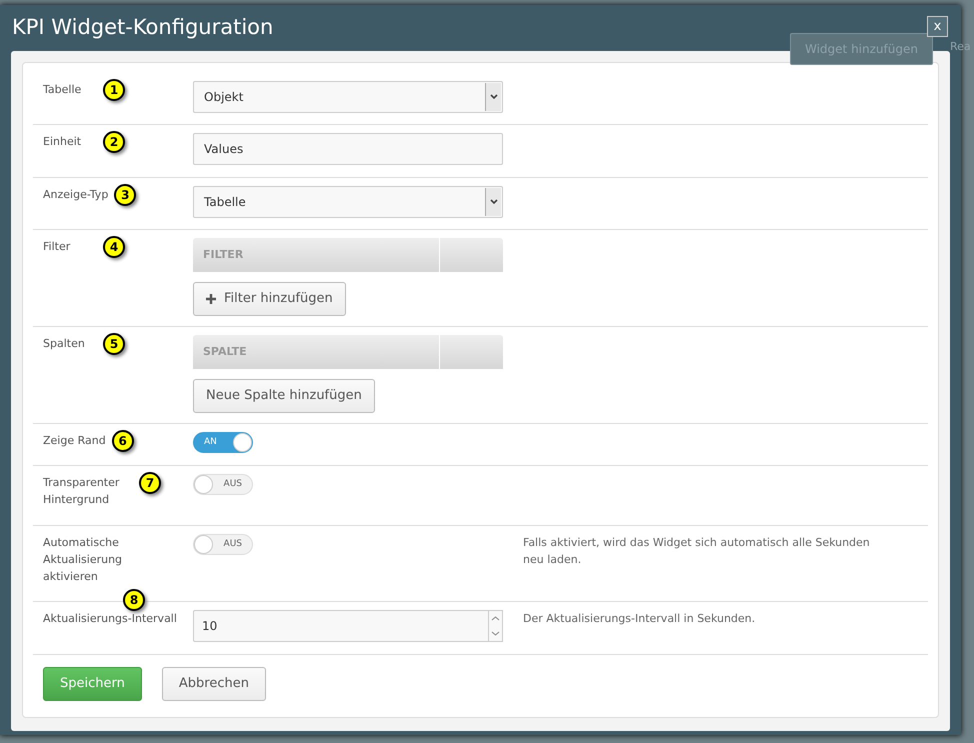 The width and height of the screenshot is (974, 743). Describe the element at coordinates (214, 683) in the screenshot. I see `cancel-button: Abbrechen` at that location.